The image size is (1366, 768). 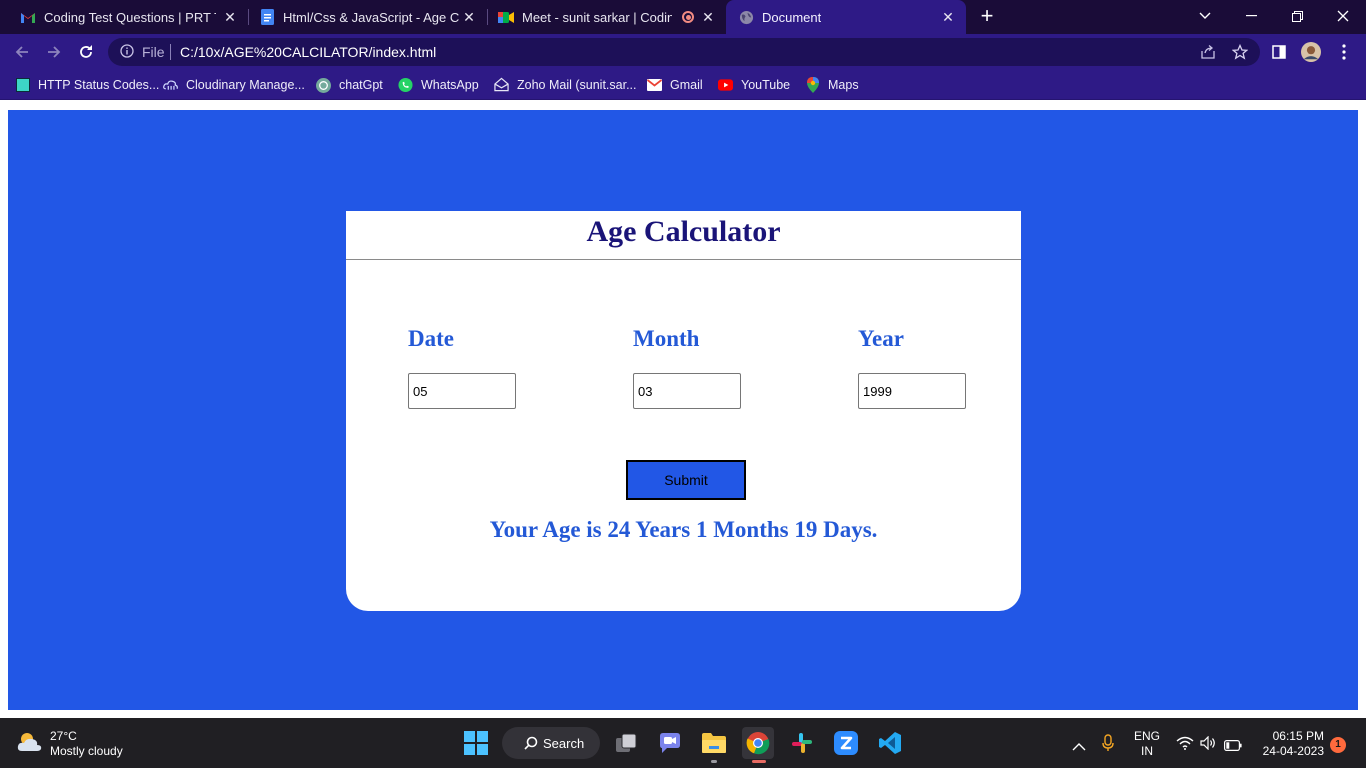 I want to click on bookmark-maps: Maps, so click(x=832, y=85).